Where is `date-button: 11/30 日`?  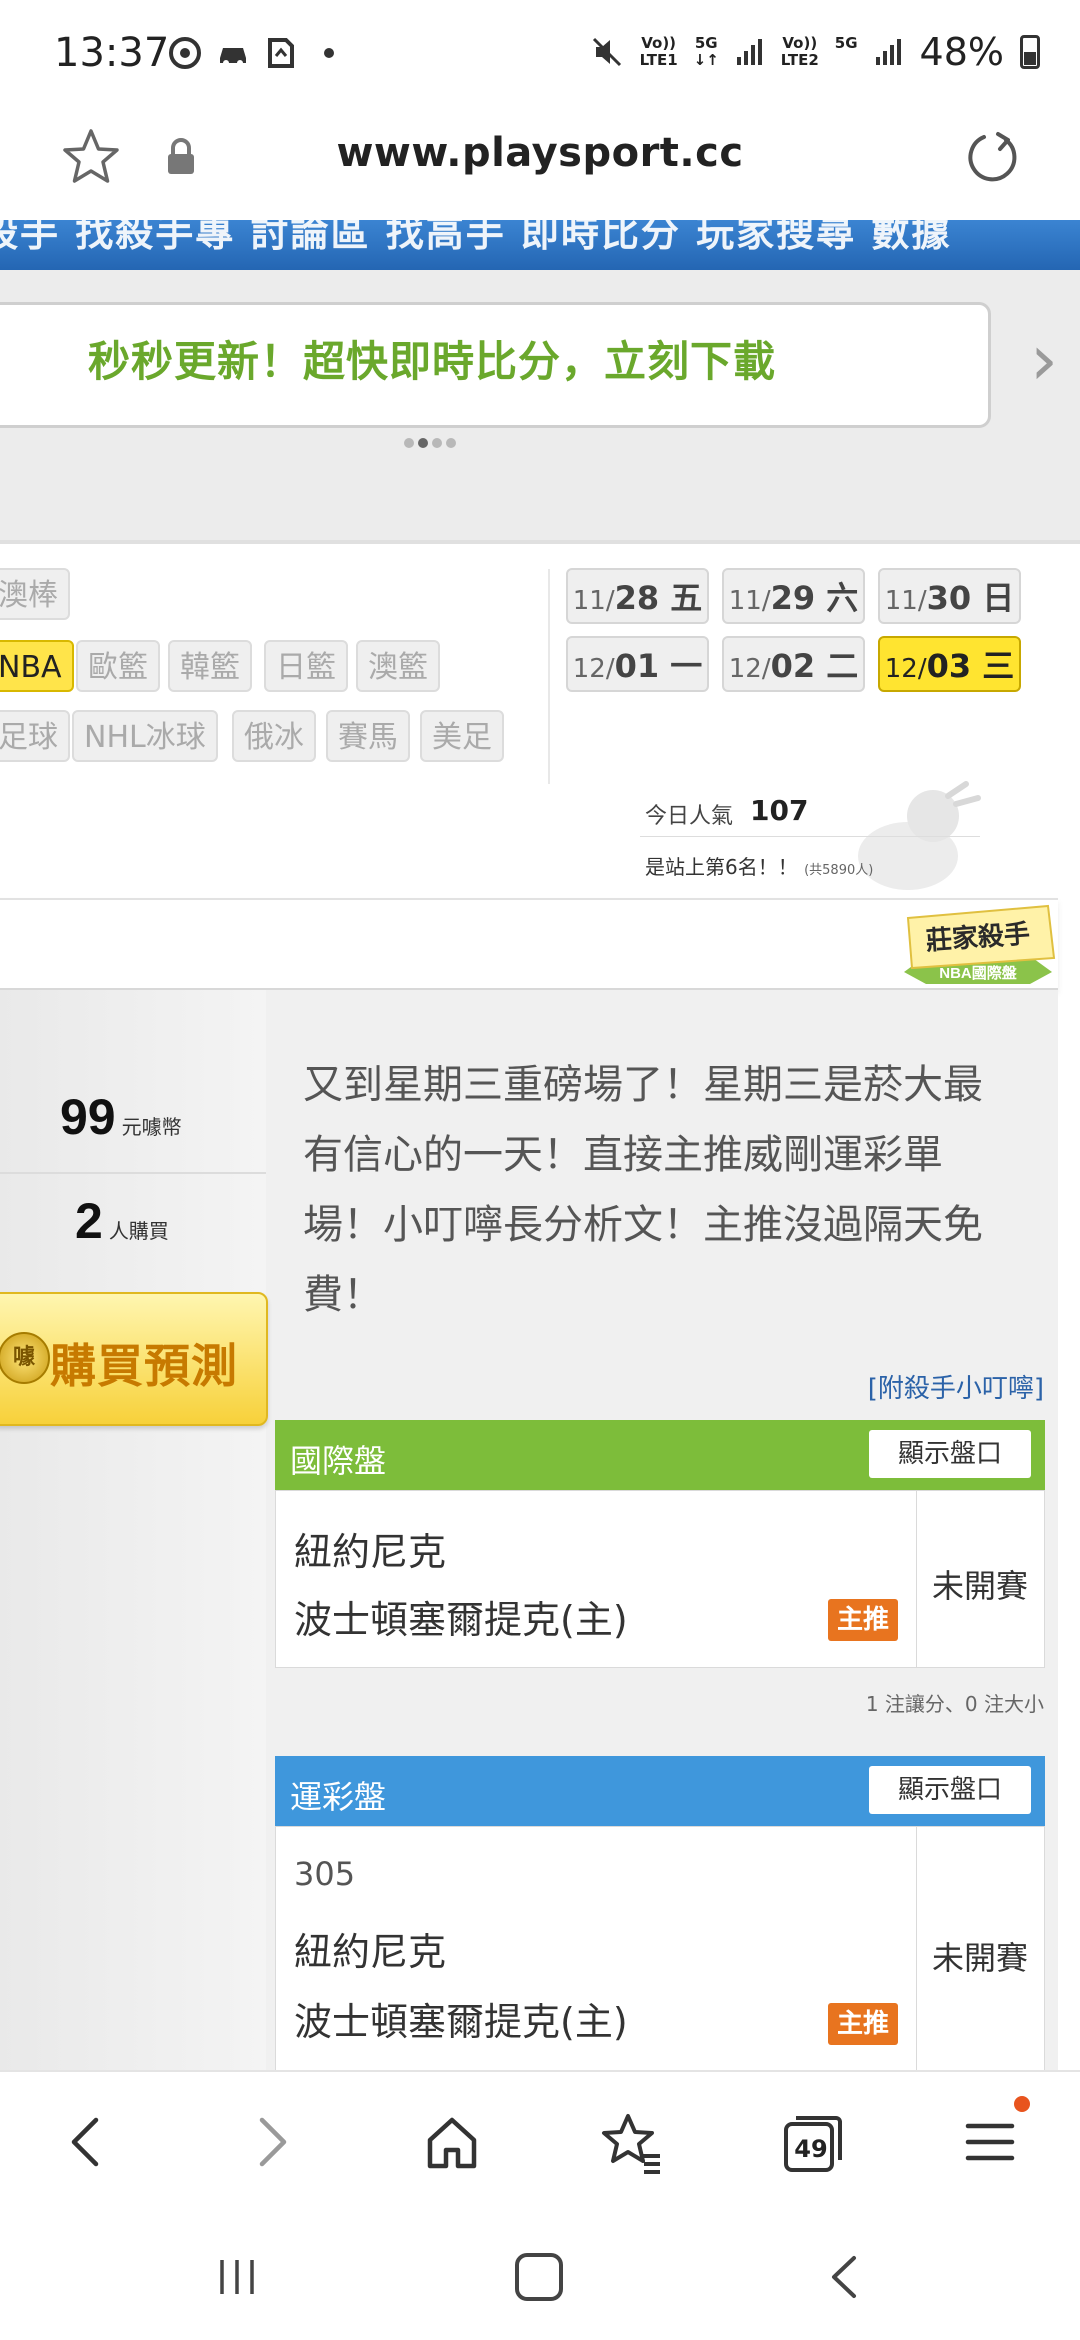
date-button: 11/30 日 is located at coordinates (949, 596).